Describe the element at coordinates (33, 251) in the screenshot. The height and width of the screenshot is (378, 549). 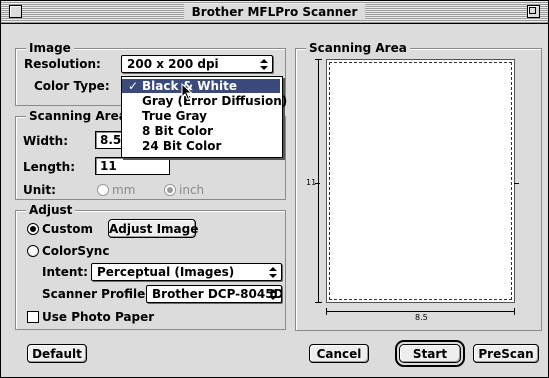
I see `colorsync-radio` at that location.